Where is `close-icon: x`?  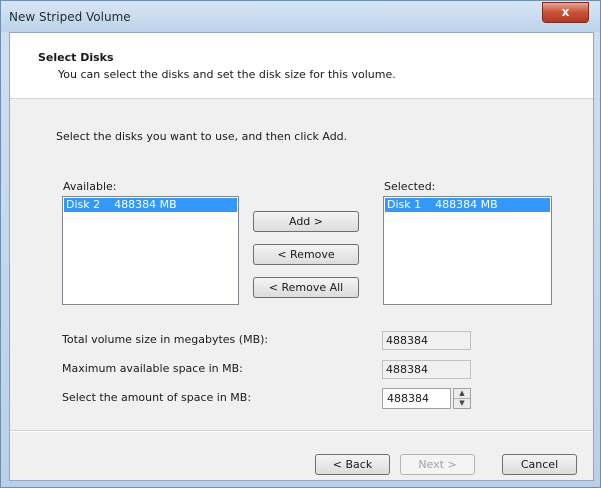 close-icon: x is located at coordinates (565, 12).